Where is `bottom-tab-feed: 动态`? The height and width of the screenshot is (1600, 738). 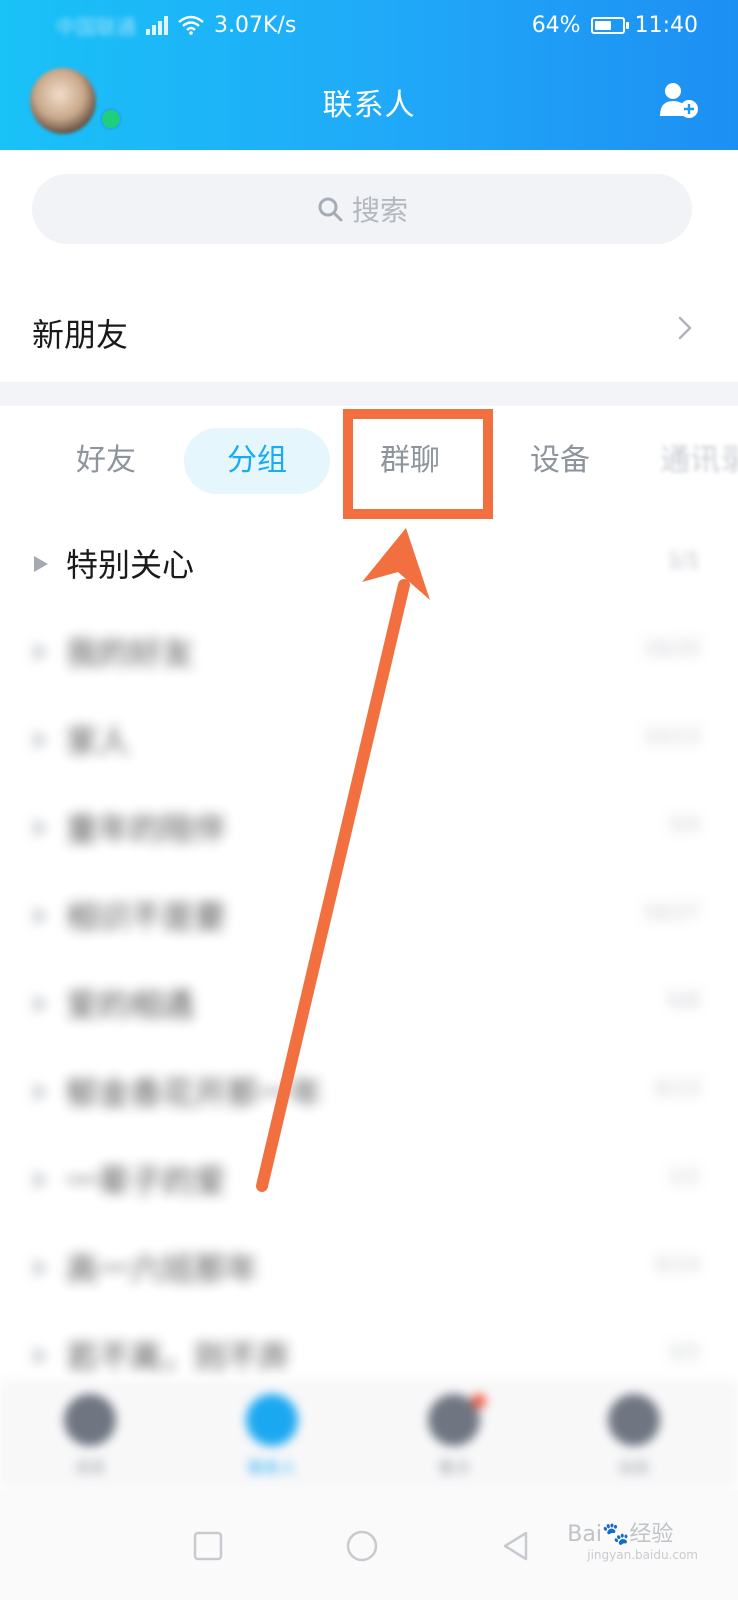 bottom-tab-feed: 动态 is located at coordinates (634, 1436).